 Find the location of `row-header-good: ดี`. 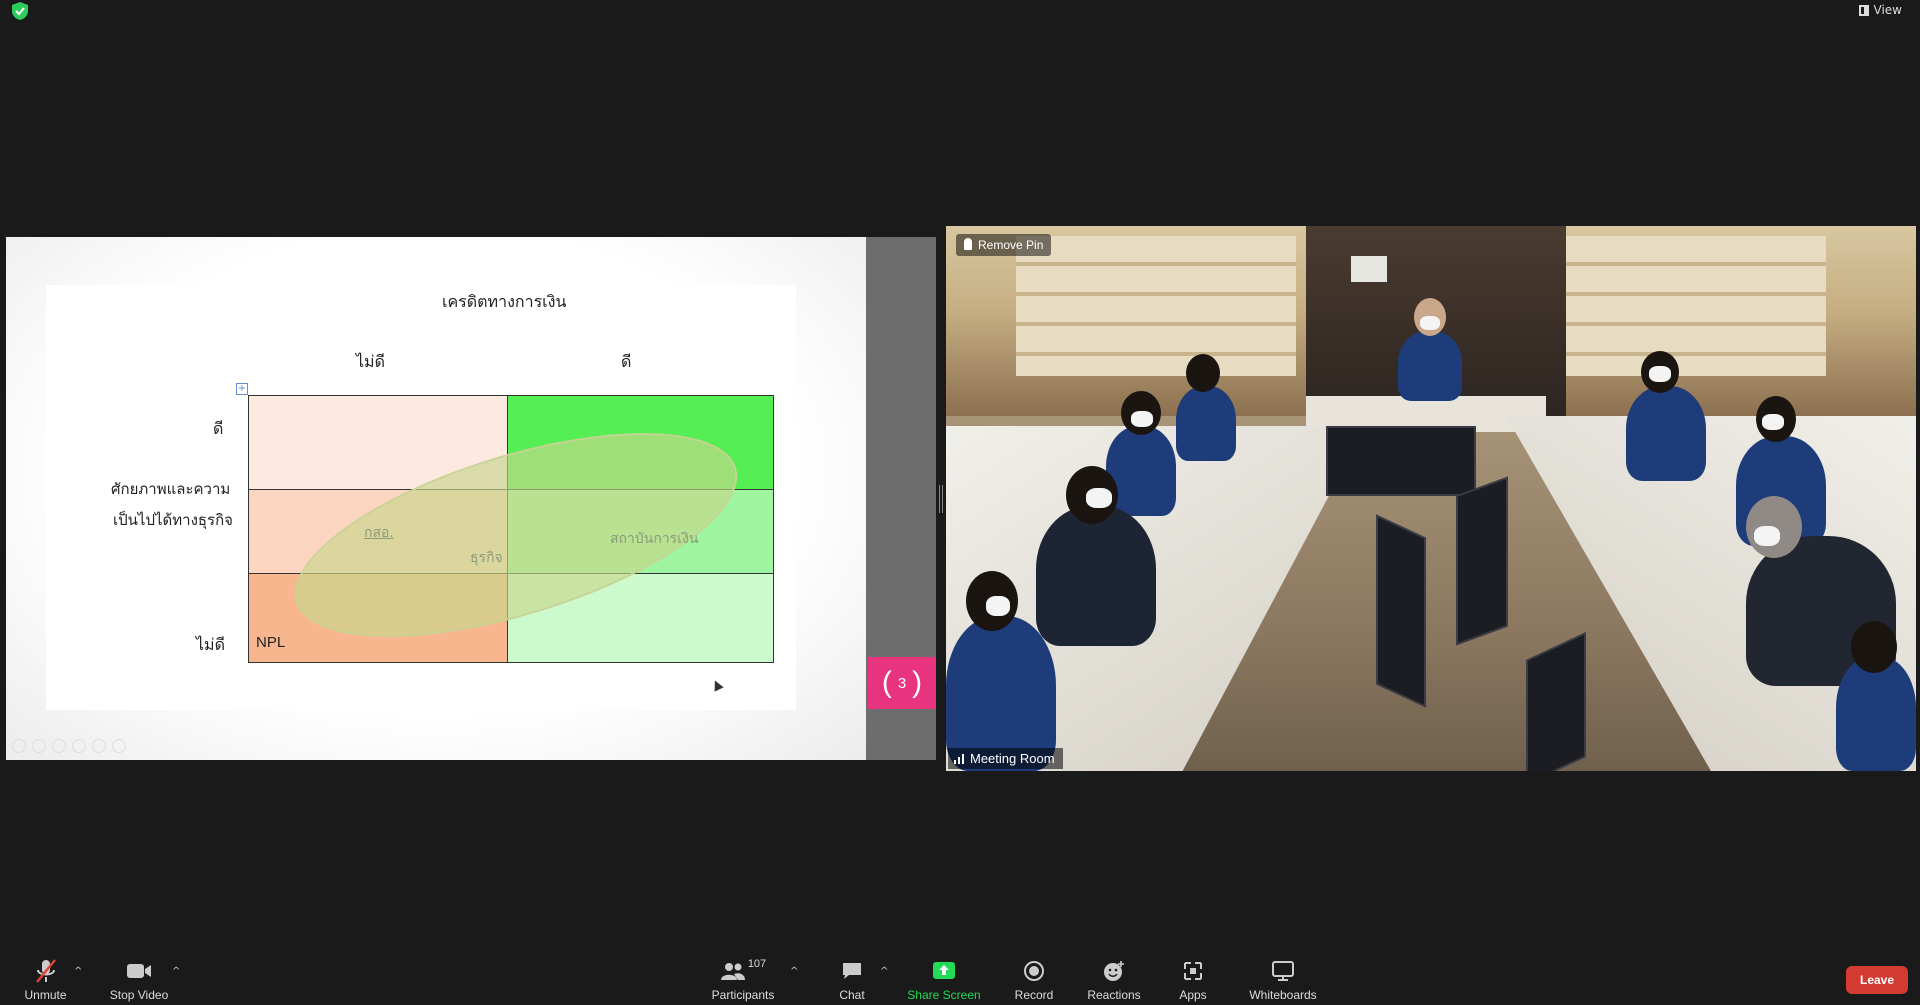

row-header-good: ดี is located at coordinates (218, 428).